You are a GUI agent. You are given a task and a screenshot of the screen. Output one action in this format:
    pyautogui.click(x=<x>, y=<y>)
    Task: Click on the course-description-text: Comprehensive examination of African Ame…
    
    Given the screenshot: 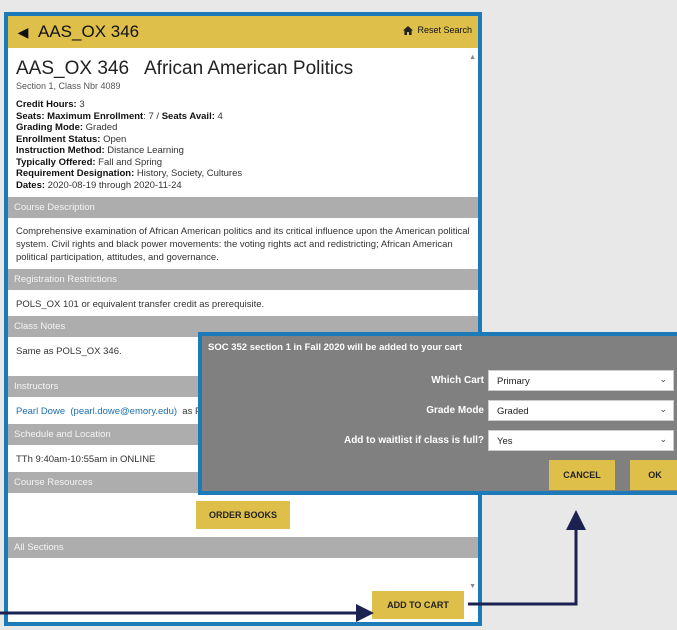 What is the action you would take?
    pyautogui.click(x=243, y=244)
    